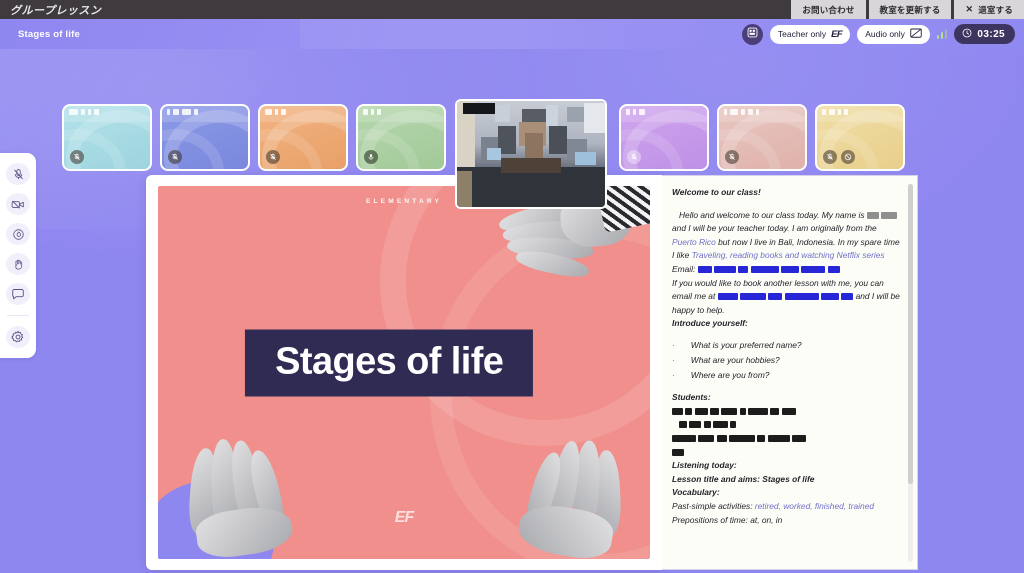 The width and height of the screenshot is (1024, 573). What do you see at coordinates (991, 34) in the screenshot?
I see `timer-value: 03:25` at bounding box center [991, 34].